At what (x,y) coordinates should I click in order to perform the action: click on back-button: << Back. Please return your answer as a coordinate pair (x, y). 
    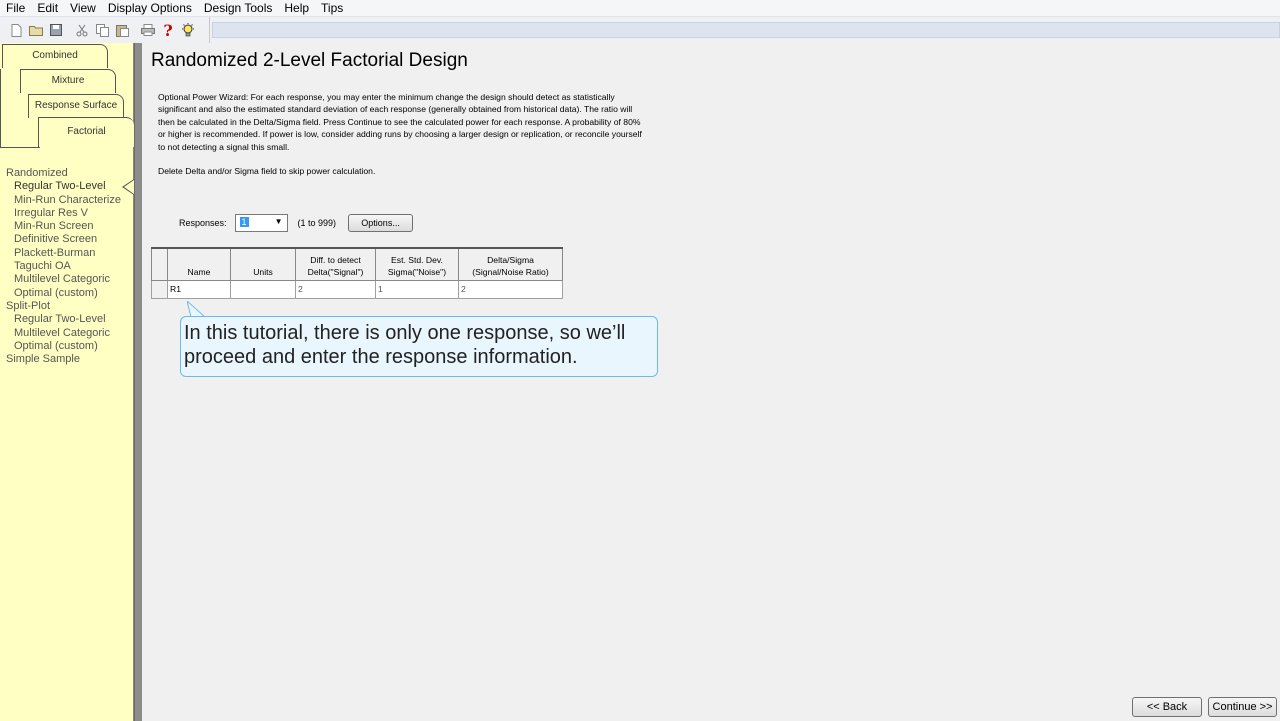
    Looking at the image, I should click on (1167, 707).